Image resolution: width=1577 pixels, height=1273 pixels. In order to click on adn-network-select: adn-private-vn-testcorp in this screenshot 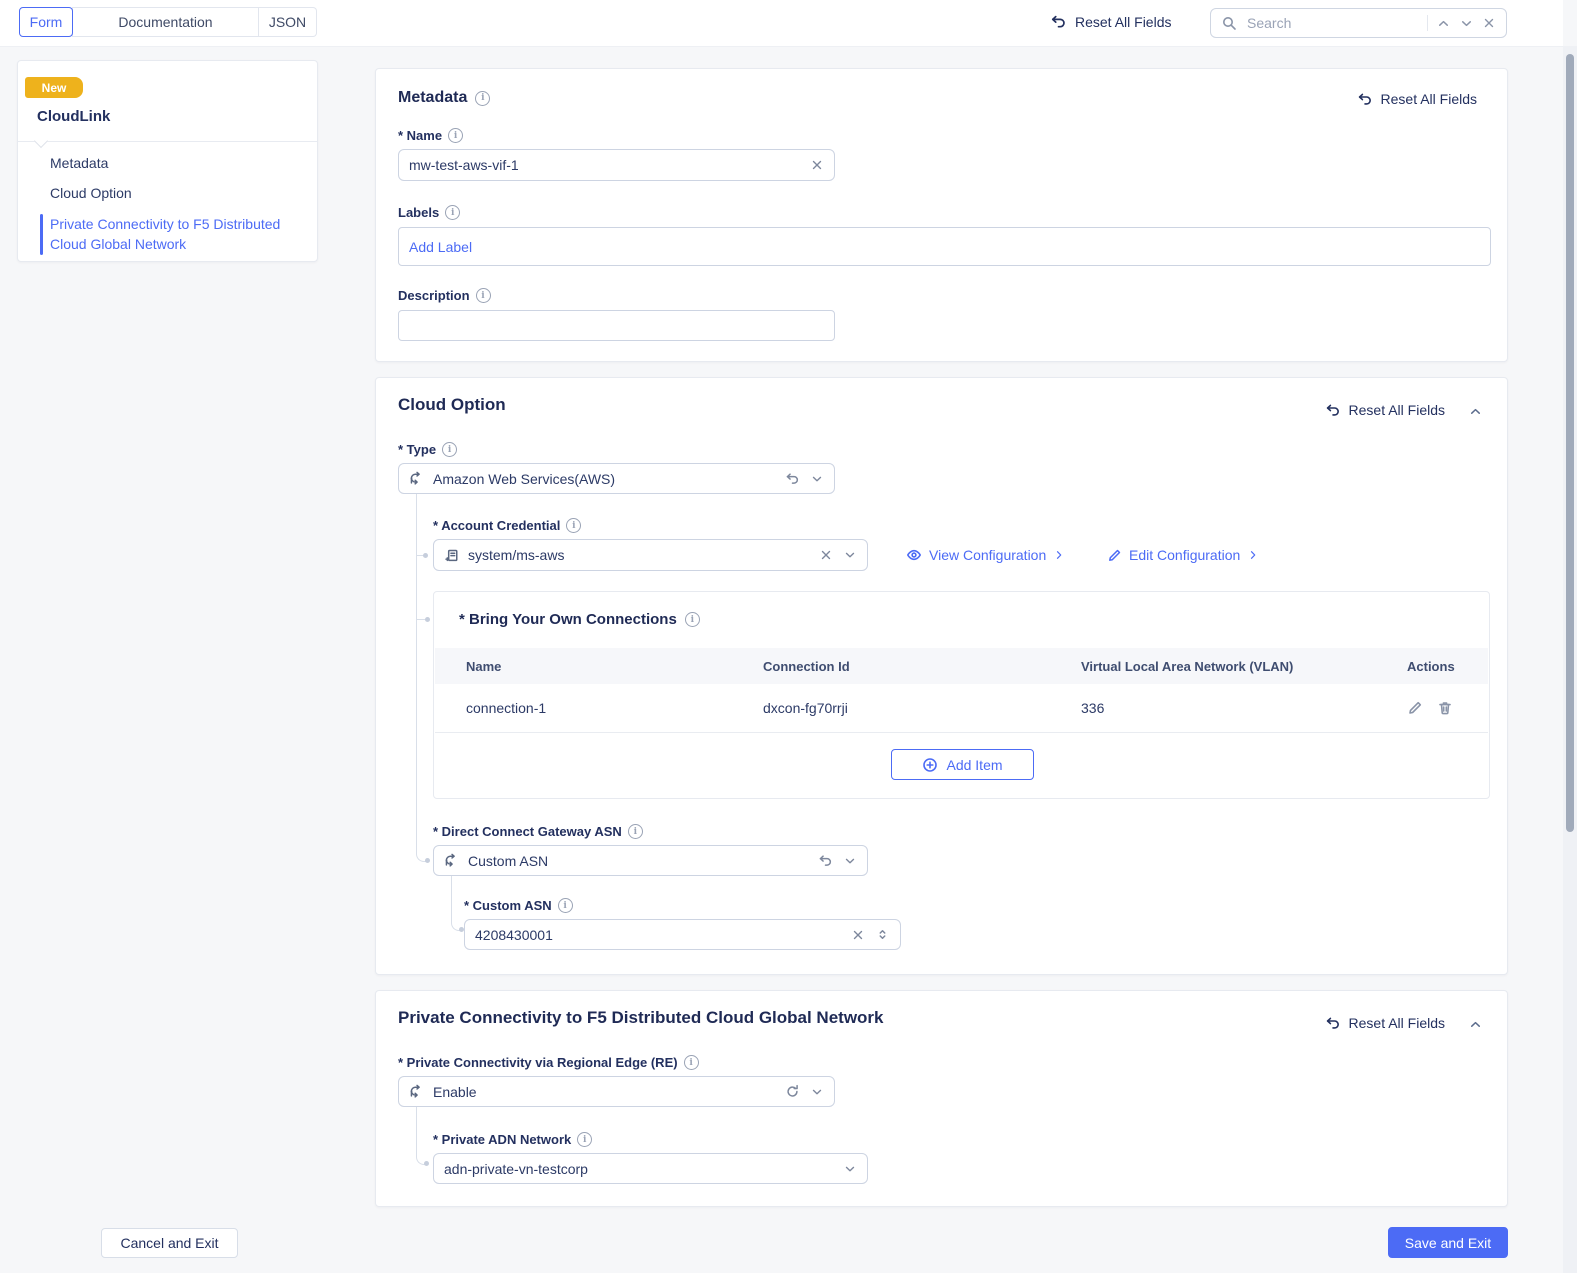, I will do `click(650, 1168)`.